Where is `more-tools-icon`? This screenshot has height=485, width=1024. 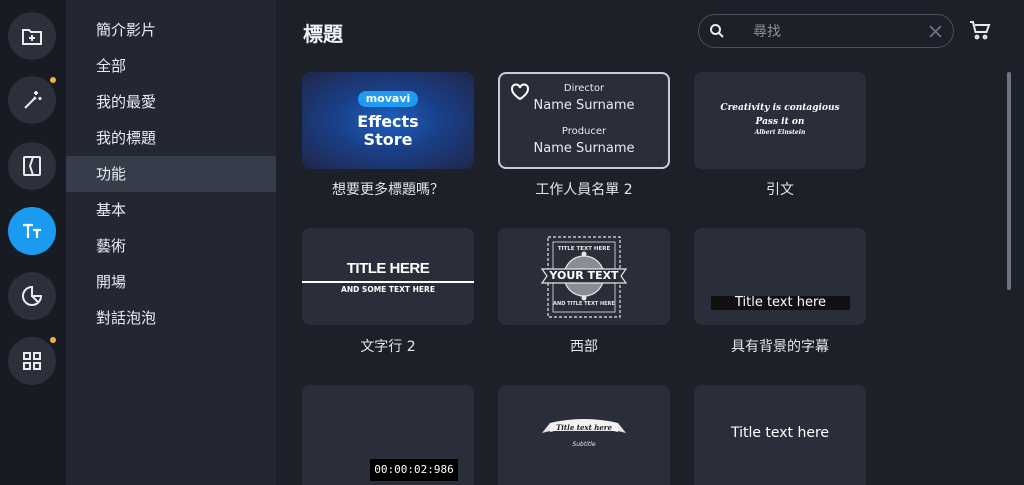
more-tools-icon is located at coordinates (32, 361).